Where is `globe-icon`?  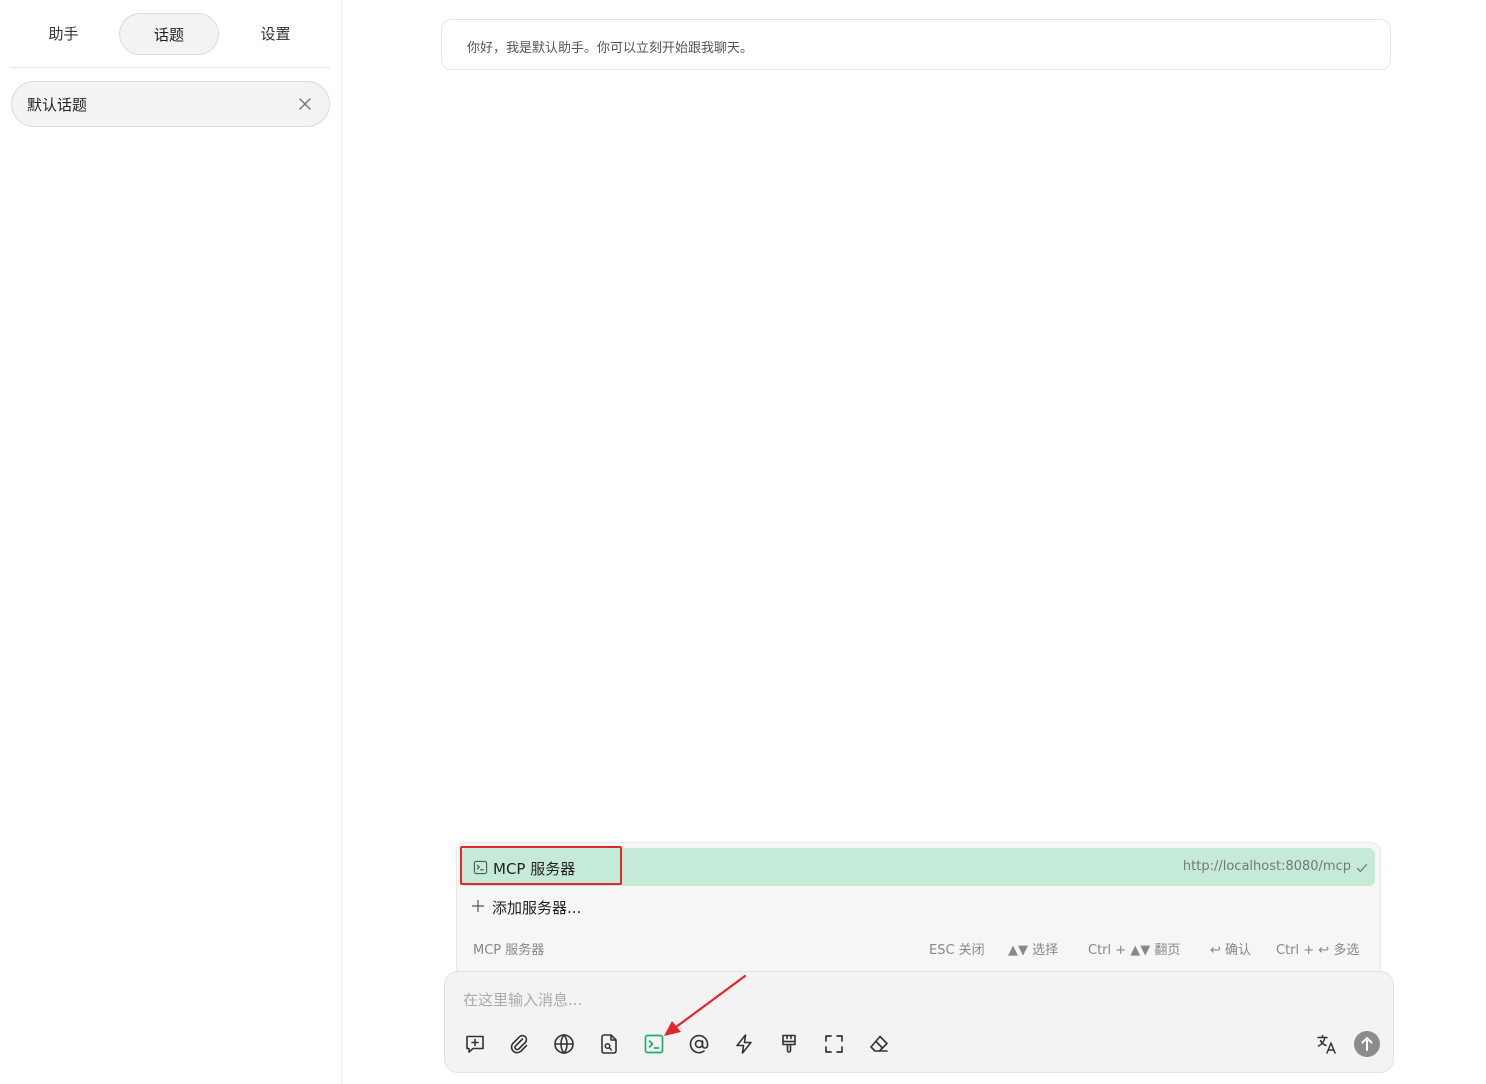 globe-icon is located at coordinates (564, 1044).